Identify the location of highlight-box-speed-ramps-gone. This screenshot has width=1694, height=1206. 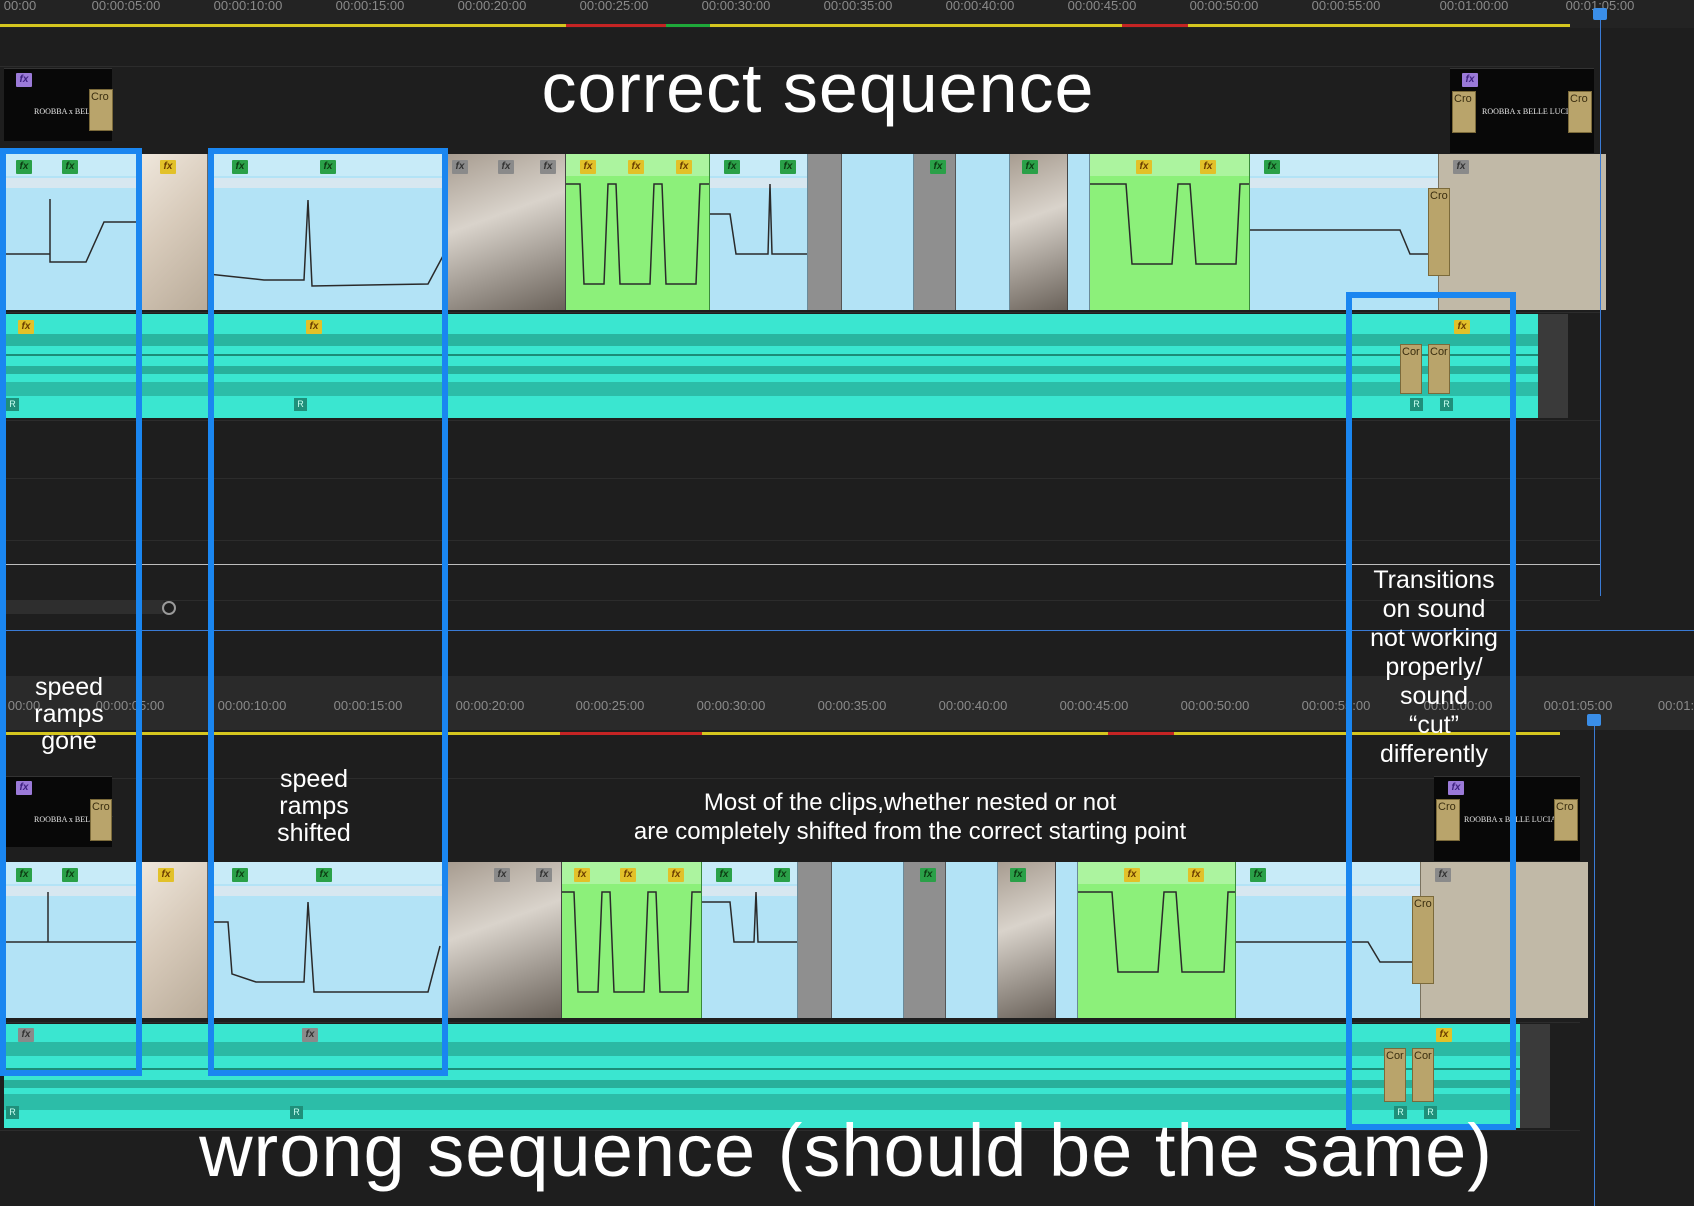
(71, 612).